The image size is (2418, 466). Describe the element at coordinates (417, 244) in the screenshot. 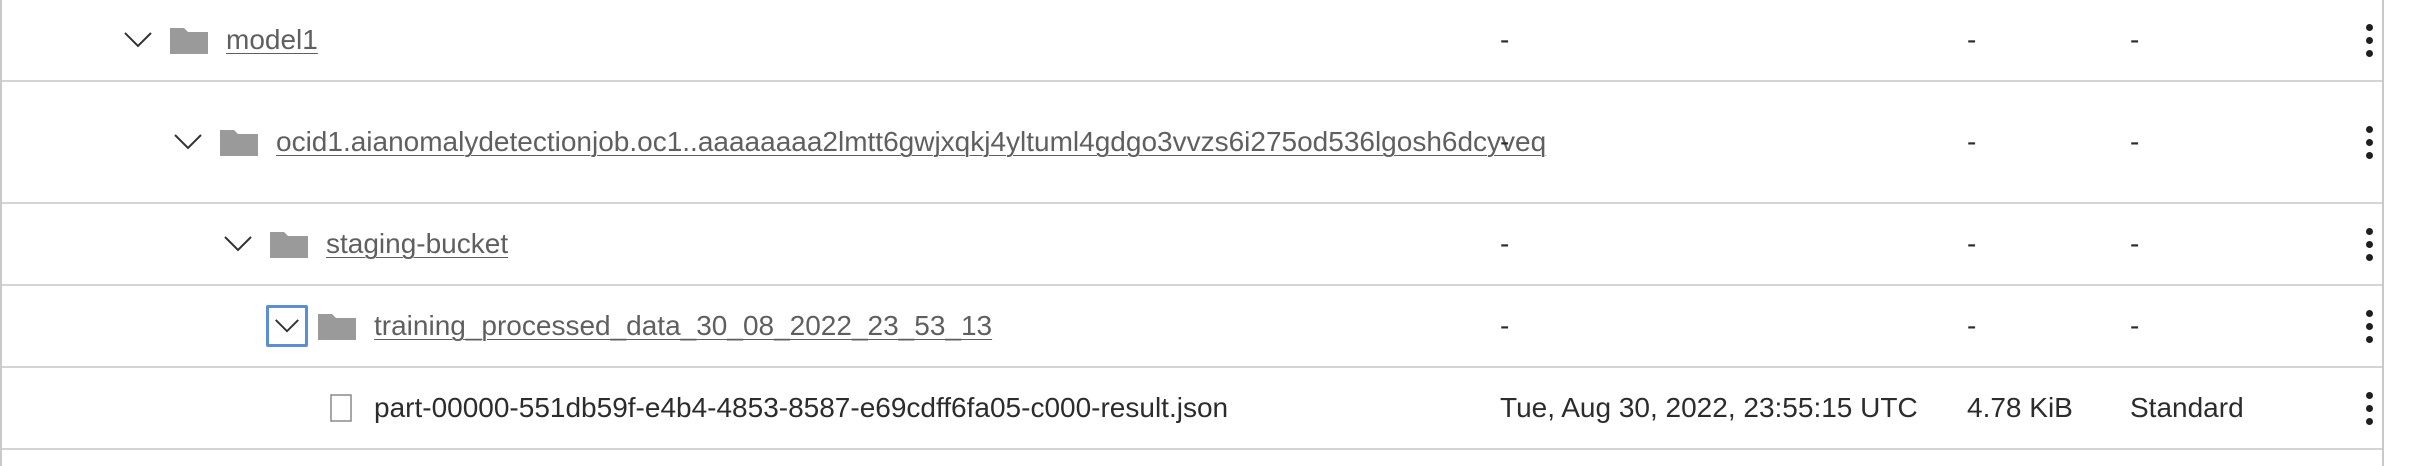

I see `folder-link: staging-bucket` at that location.